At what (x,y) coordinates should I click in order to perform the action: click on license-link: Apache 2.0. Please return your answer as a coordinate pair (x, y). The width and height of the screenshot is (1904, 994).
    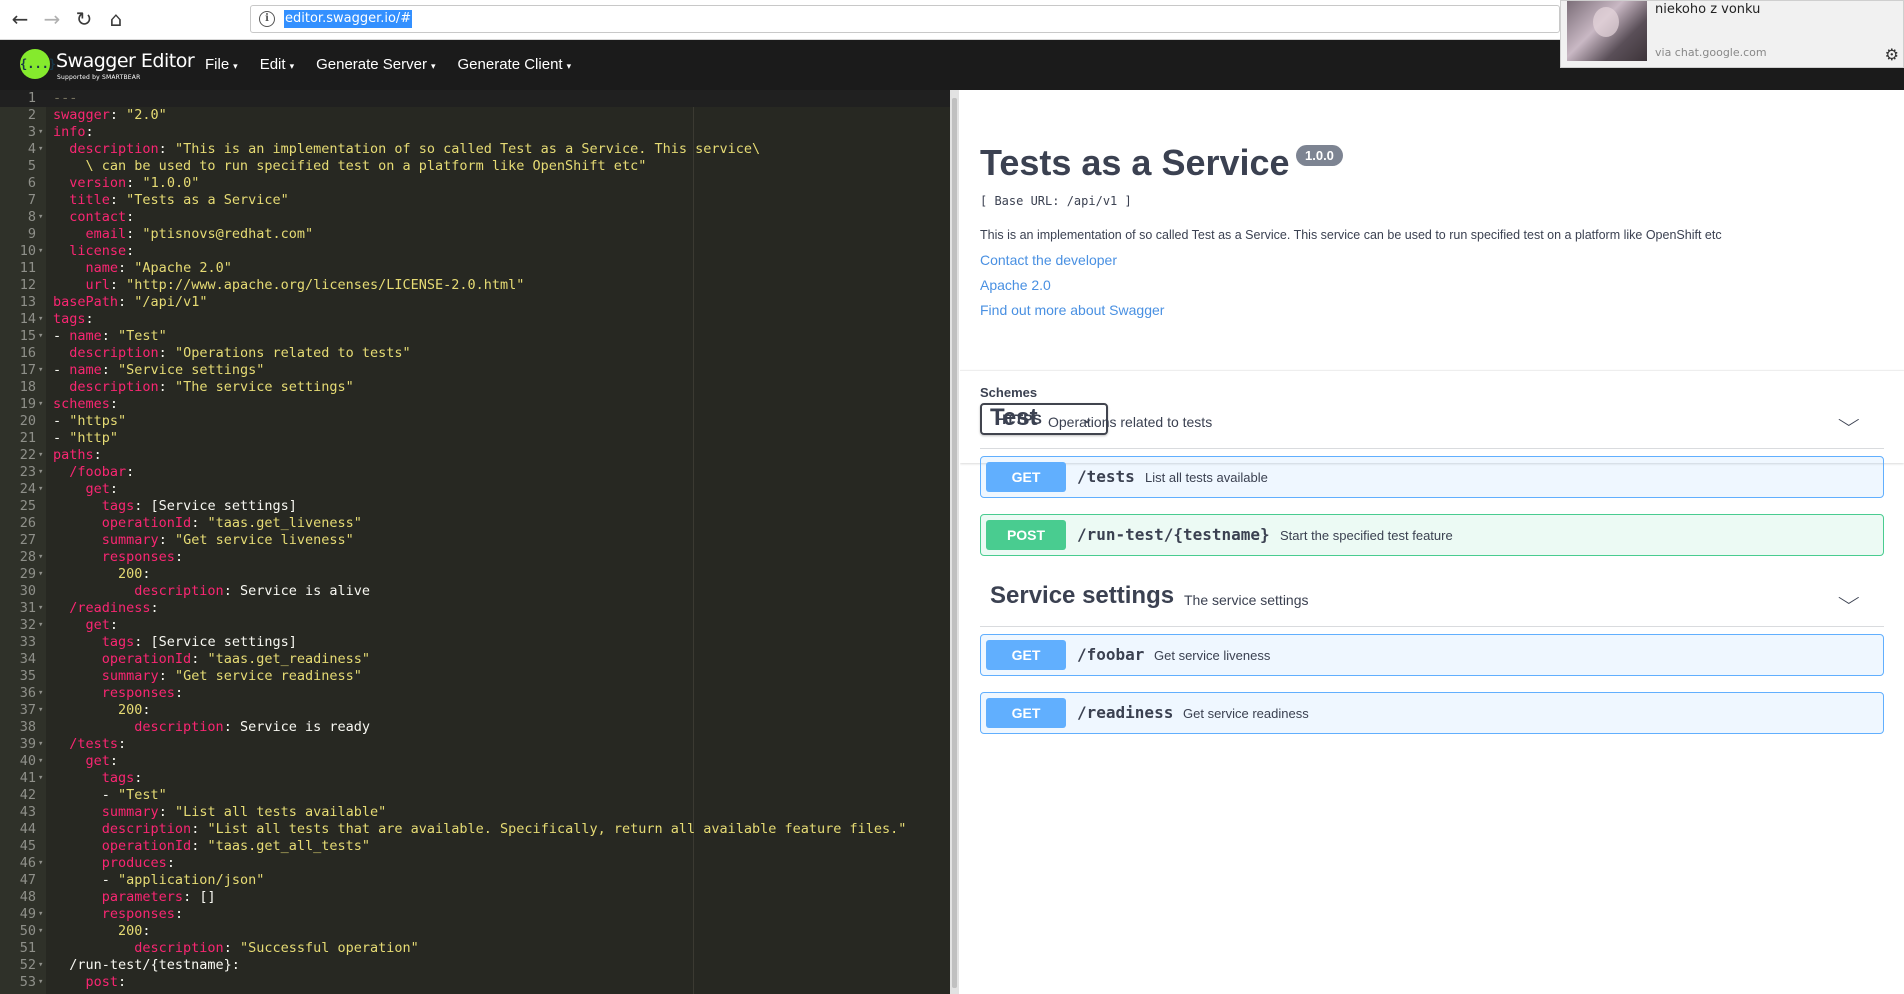
    Looking at the image, I should click on (1015, 285).